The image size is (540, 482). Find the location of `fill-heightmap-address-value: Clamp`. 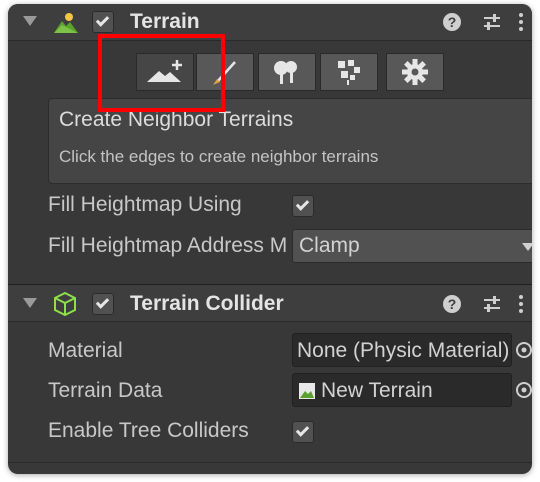

fill-heightmap-address-value: Clamp is located at coordinates (329, 245).